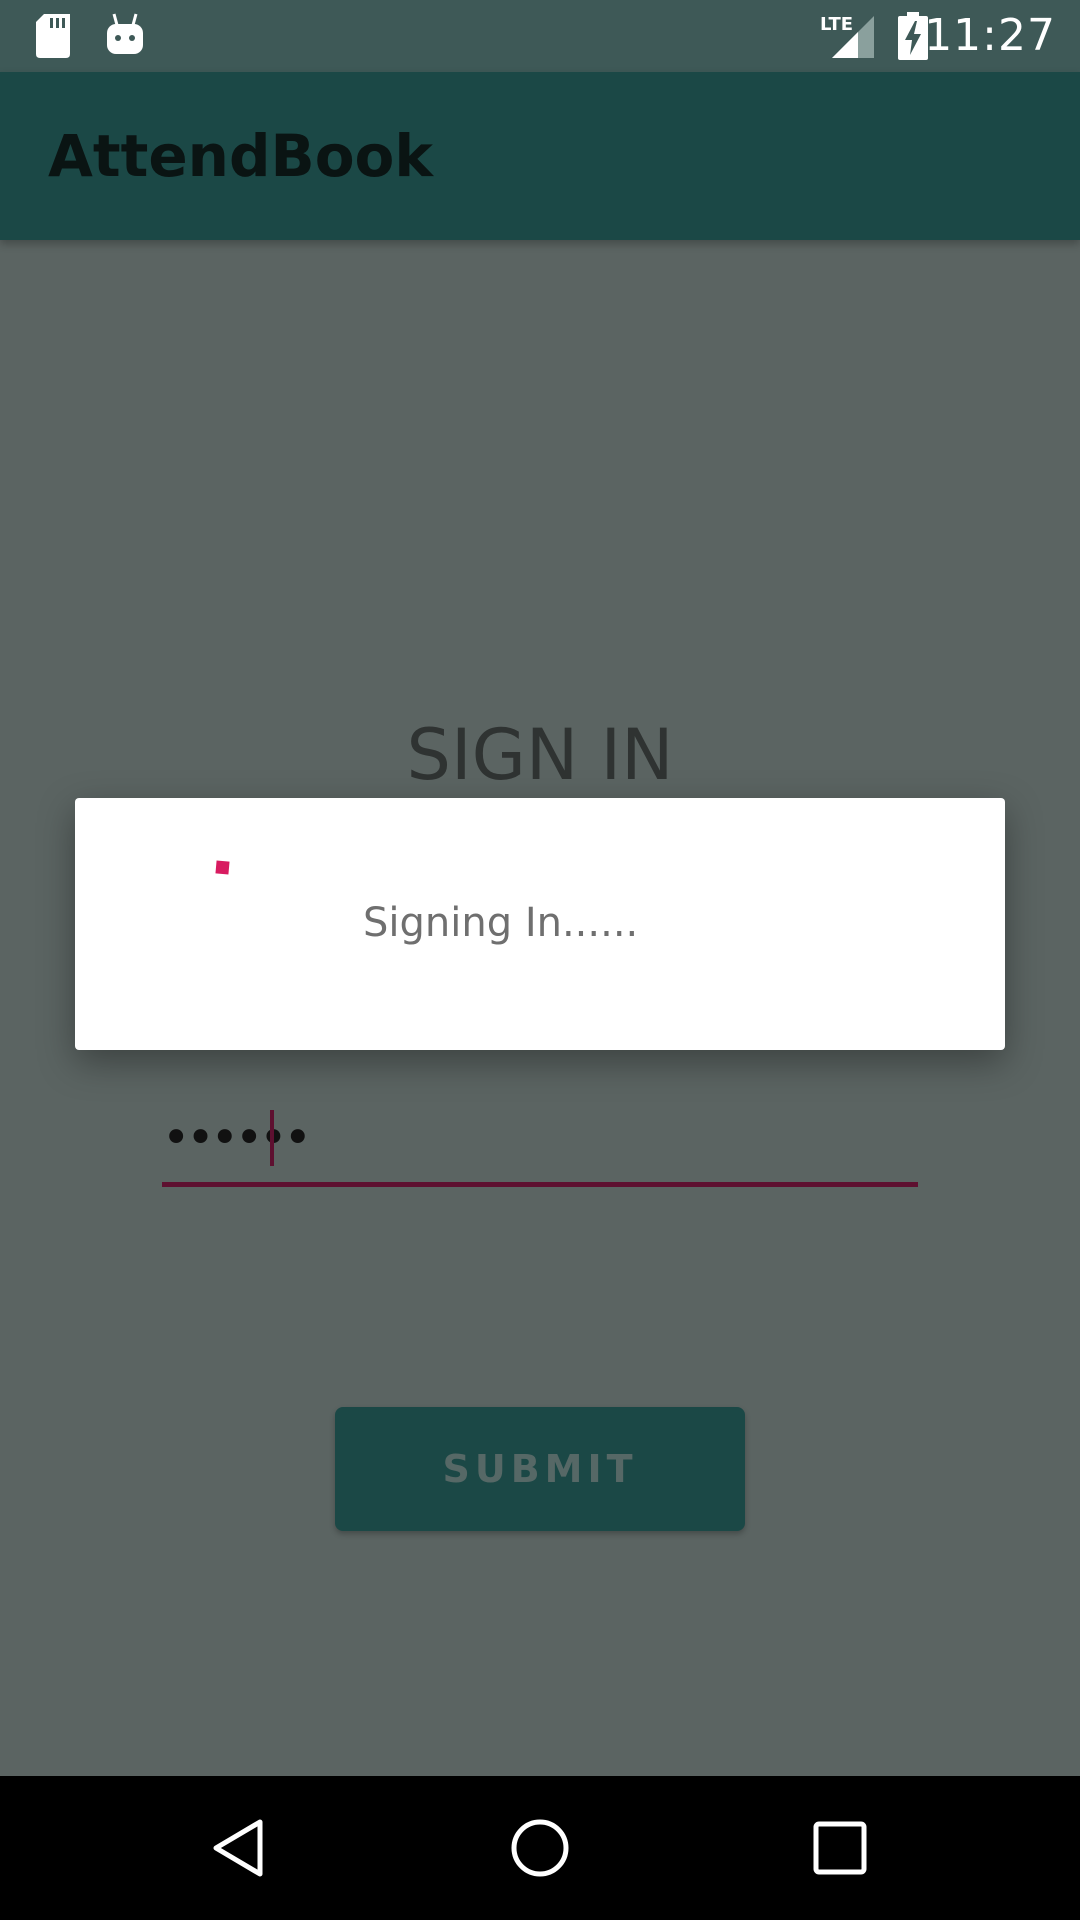  What do you see at coordinates (240, 156) in the screenshot?
I see `app-title: AttendBook` at bounding box center [240, 156].